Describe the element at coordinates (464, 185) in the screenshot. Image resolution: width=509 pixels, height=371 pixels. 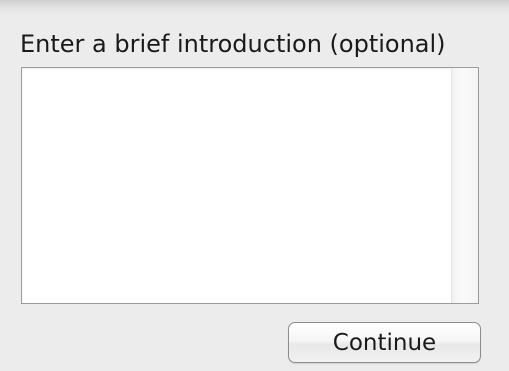
I see `textarea-scrollbar` at that location.